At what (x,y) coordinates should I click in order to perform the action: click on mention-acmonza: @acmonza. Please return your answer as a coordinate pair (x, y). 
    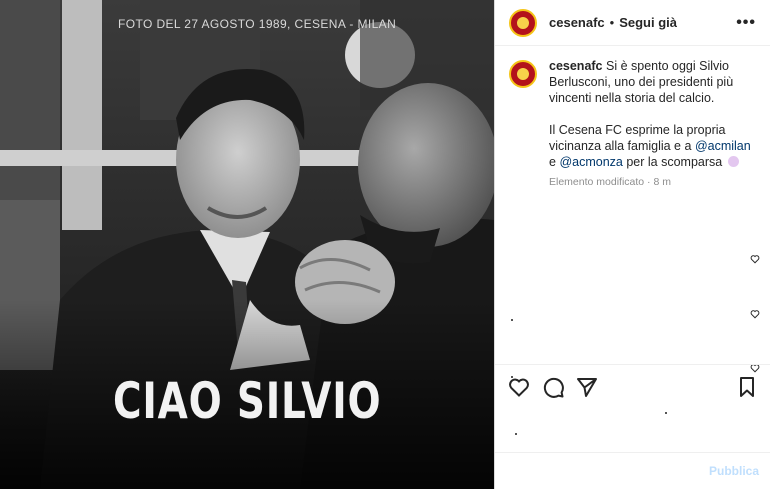
    Looking at the image, I should click on (590, 162).